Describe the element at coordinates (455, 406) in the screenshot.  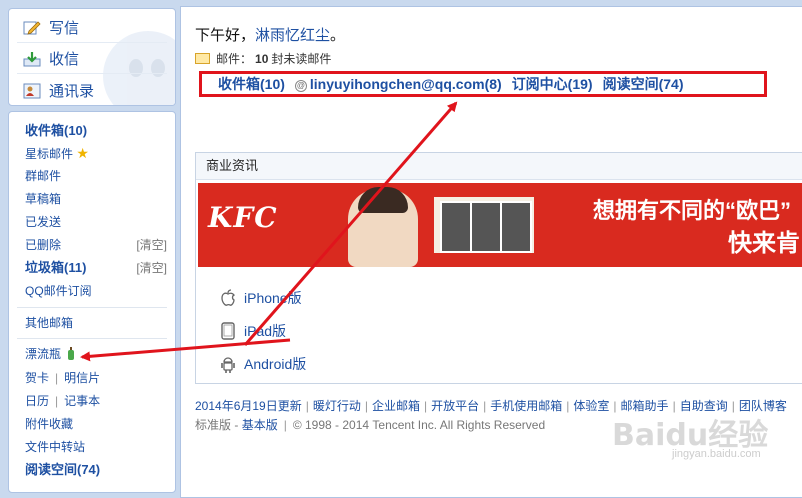
I see `footer-link: 开放平台` at that location.